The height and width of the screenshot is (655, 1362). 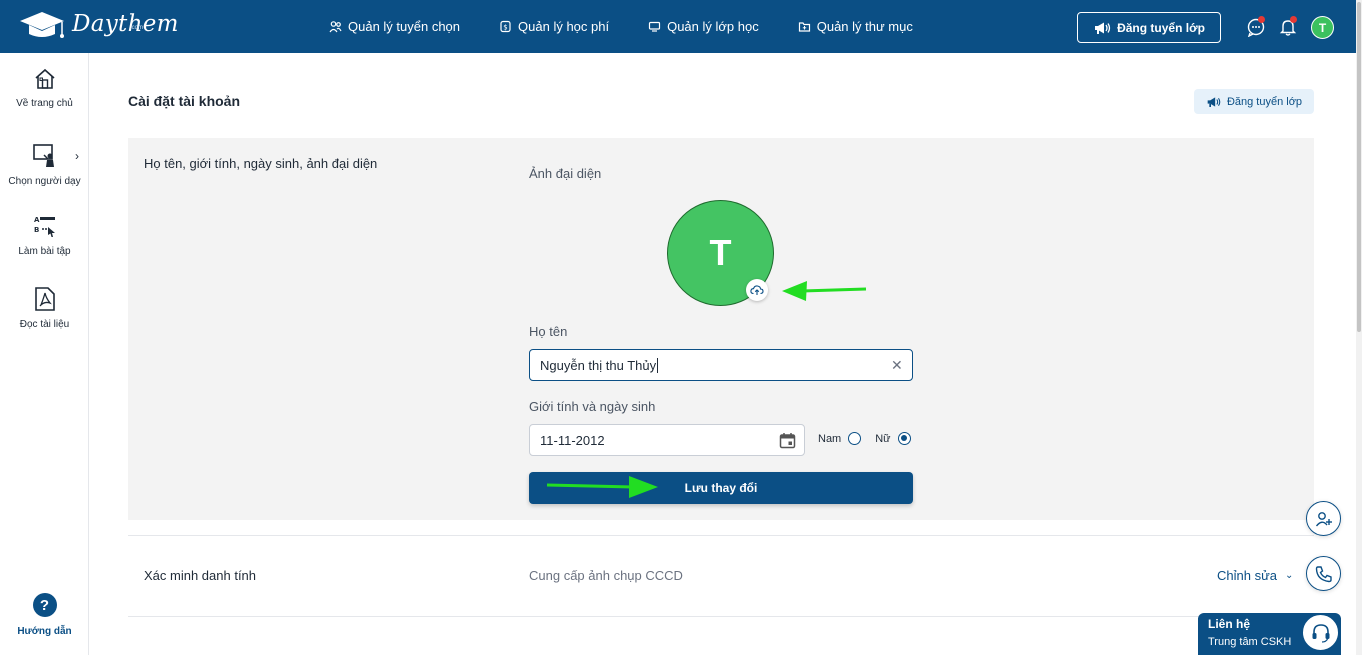 I want to click on post-class-label: Đăng tuyển lớp, so click(x=1161, y=27).